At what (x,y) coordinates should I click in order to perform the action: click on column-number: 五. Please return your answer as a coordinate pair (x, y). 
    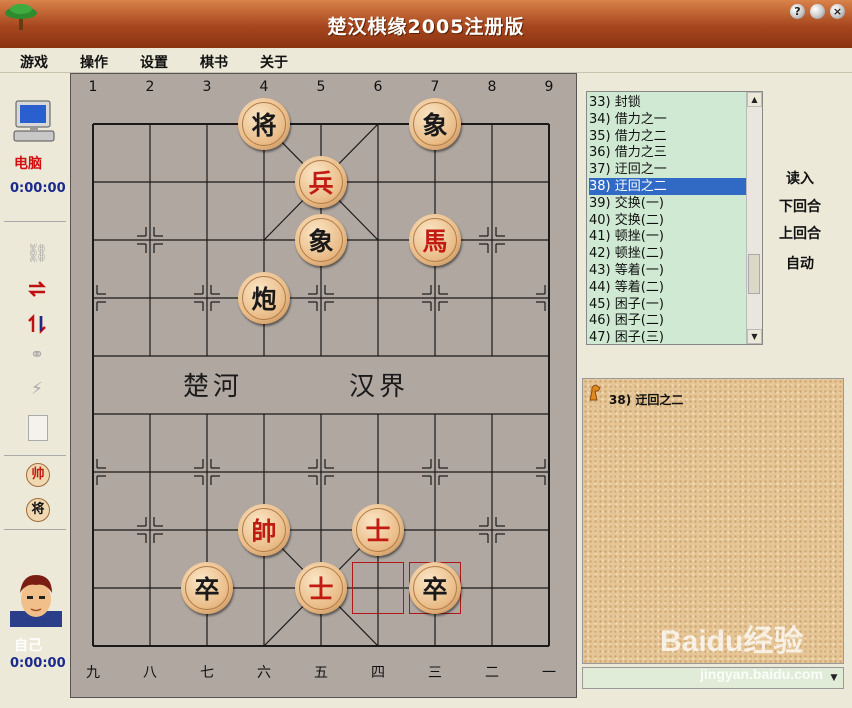
    Looking at the image, I should click on (321, 673).